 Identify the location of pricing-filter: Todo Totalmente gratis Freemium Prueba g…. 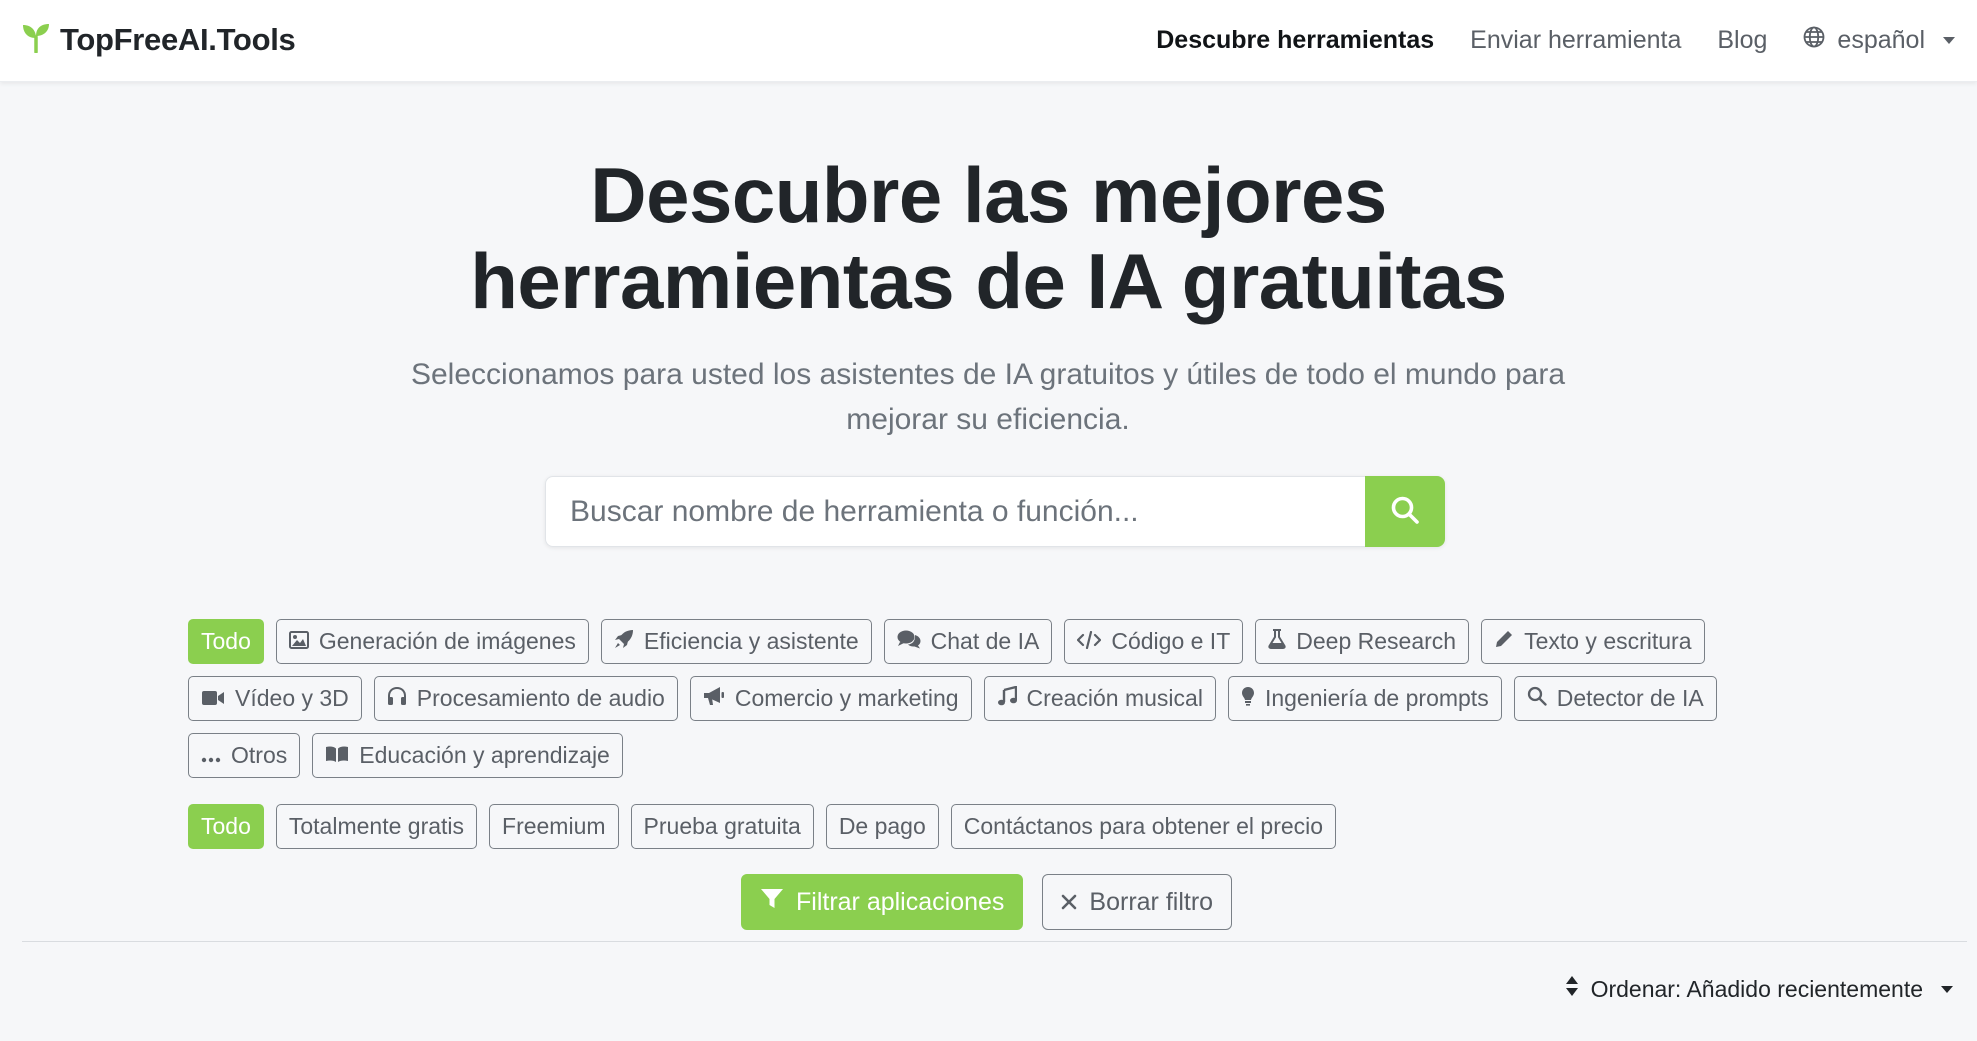
(762, 826).